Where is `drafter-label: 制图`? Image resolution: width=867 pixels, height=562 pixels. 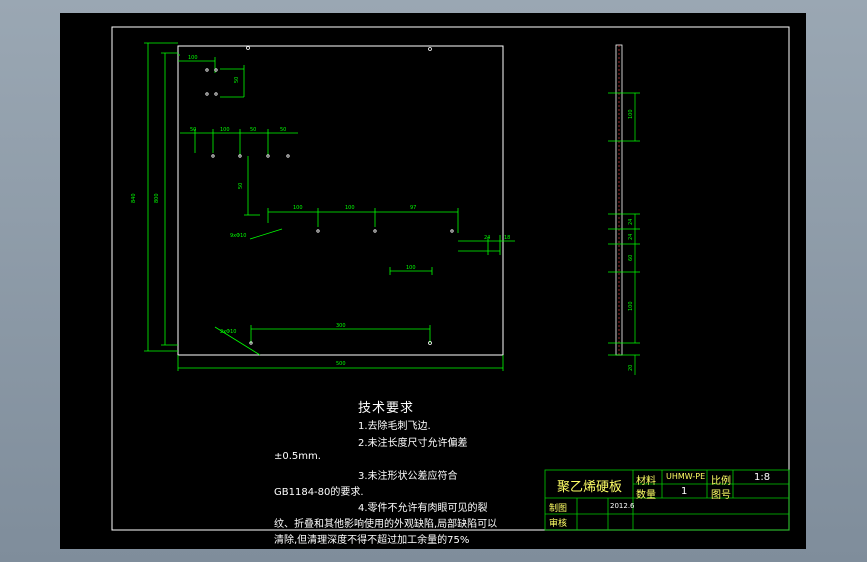
drafter-label: 制图 is located at coordinates (558, 509).